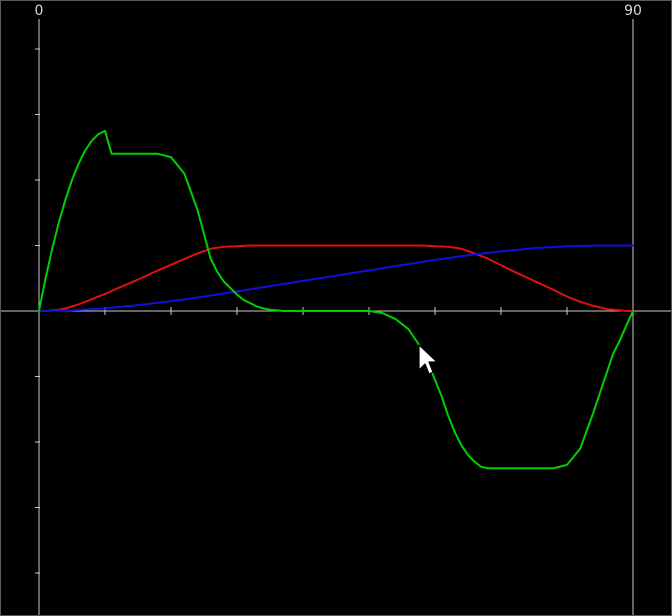 The image size is (672, 616). Describe the element at coordinates (39, 11) in the screenshot. I see `x-tick-label: 0` at that location.